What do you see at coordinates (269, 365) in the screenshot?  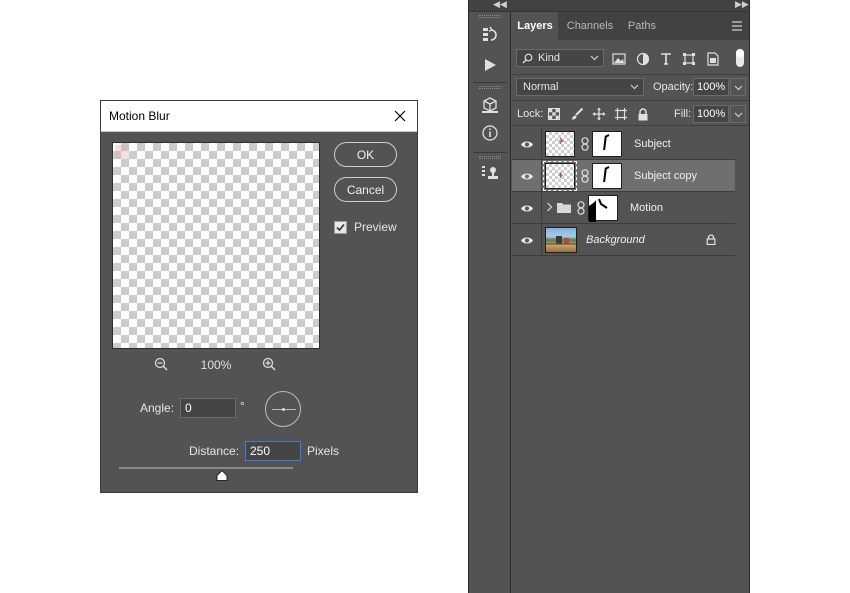 I see `zoom-in-icon` at bounding box center [269, 365].